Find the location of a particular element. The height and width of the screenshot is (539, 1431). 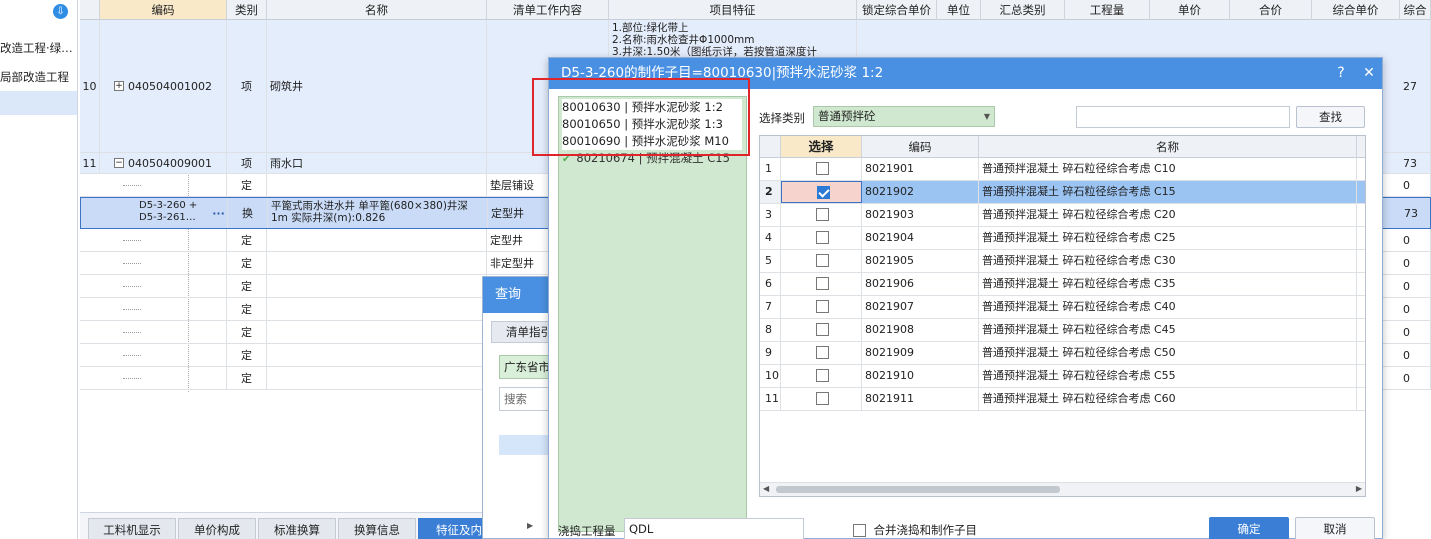

row-code: 8021909 is located at coordinates (920, 353).